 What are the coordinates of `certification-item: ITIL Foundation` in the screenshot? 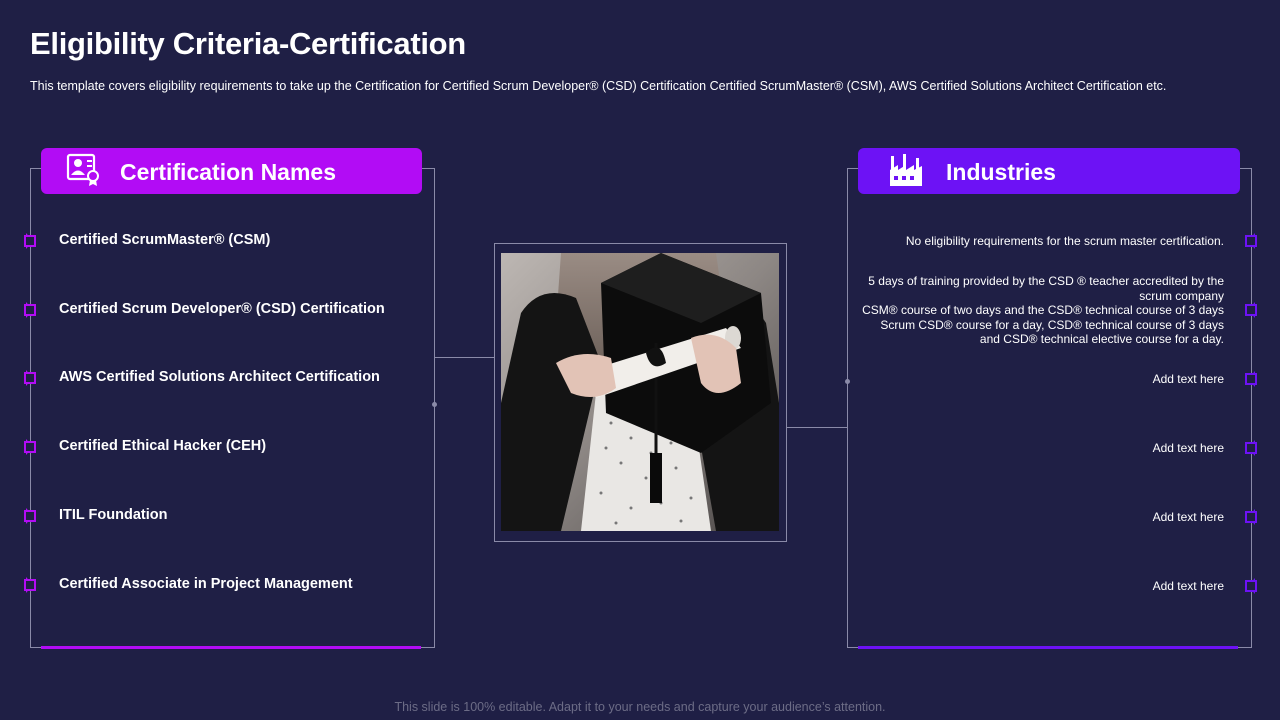 It's located at (113, 515).